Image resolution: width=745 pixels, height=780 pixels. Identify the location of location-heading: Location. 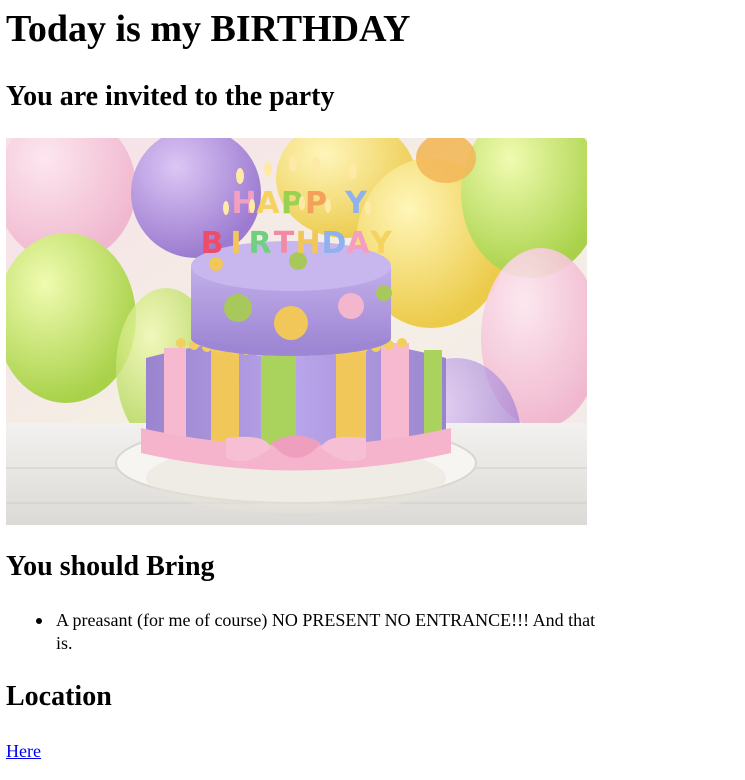
(59, 696).